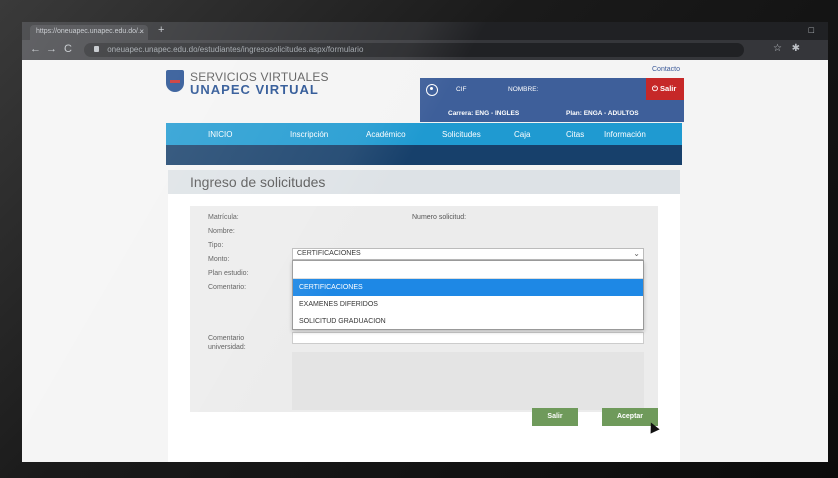  Describe the element at coordinates (656, 88) in the screenshot. I see `logout-icon: ⏻` at that location.